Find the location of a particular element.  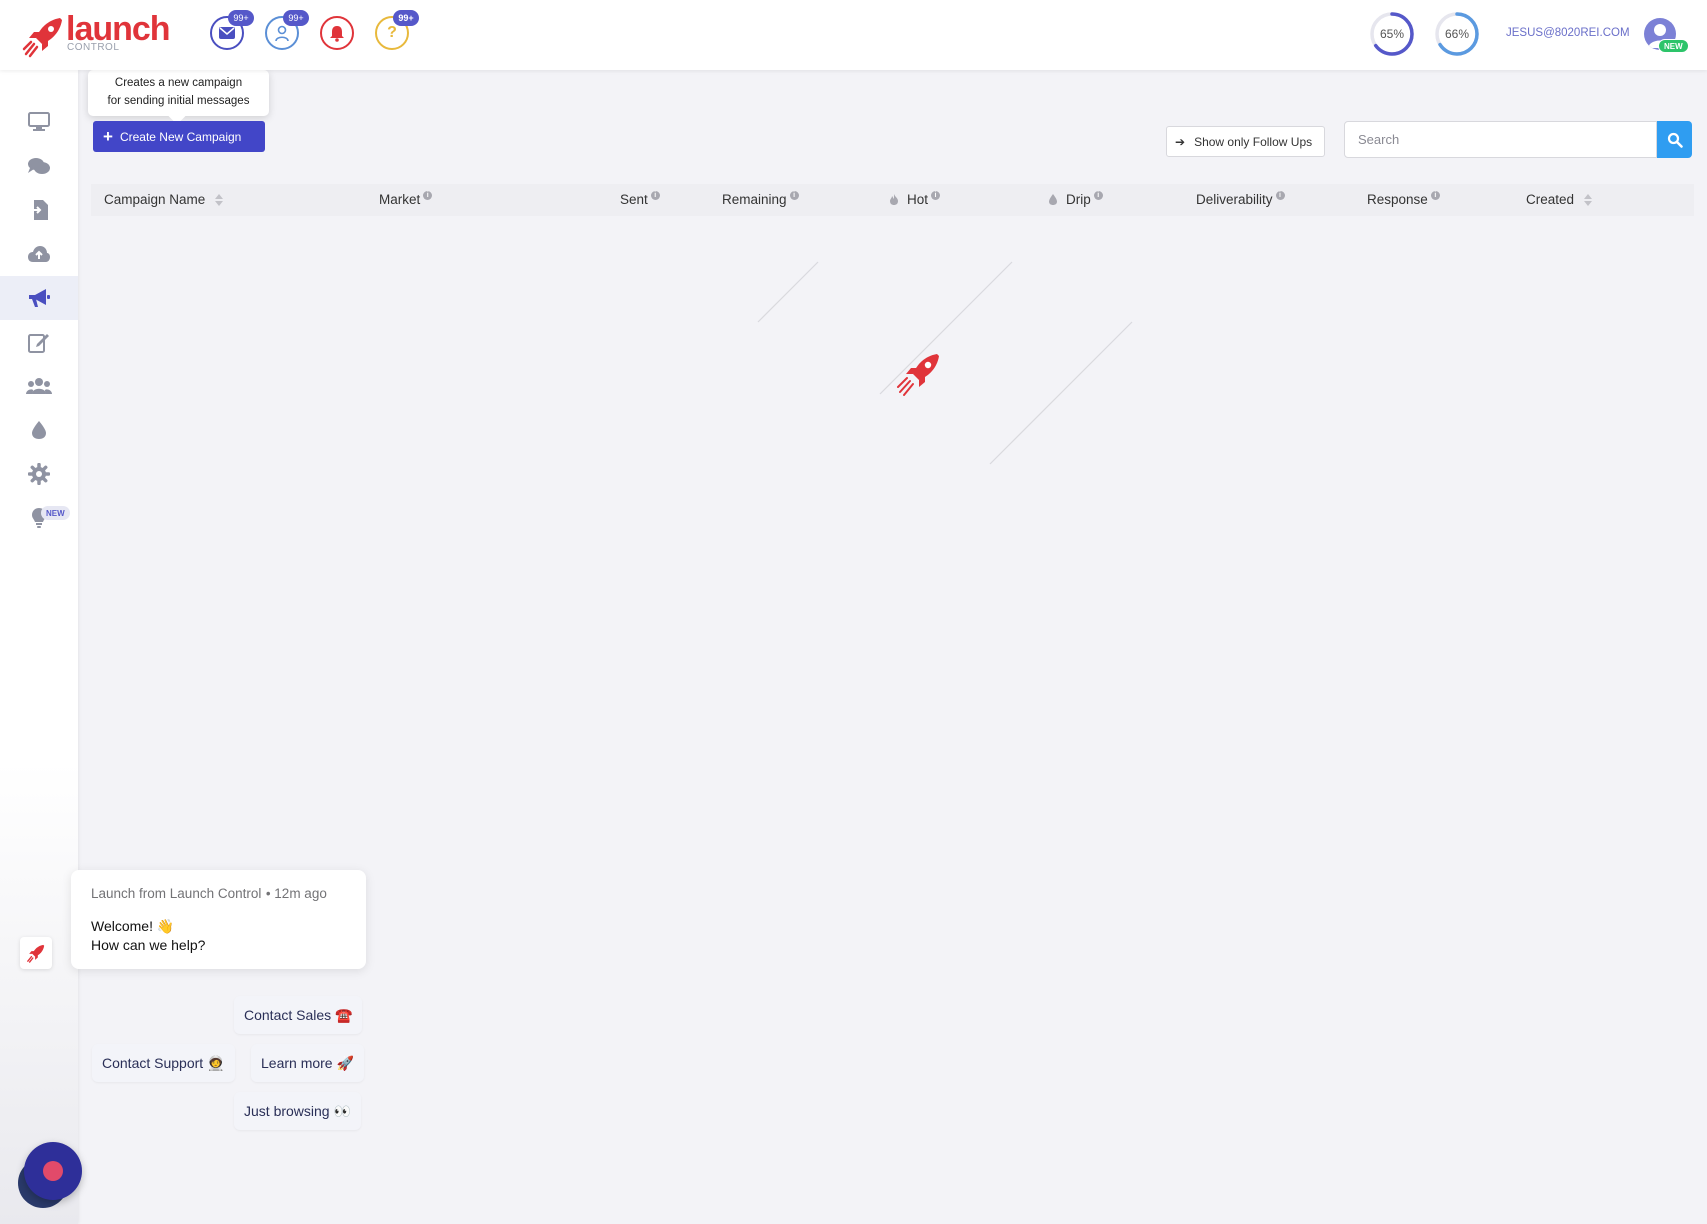

column-label: Market is located at coordinates (400, 199).